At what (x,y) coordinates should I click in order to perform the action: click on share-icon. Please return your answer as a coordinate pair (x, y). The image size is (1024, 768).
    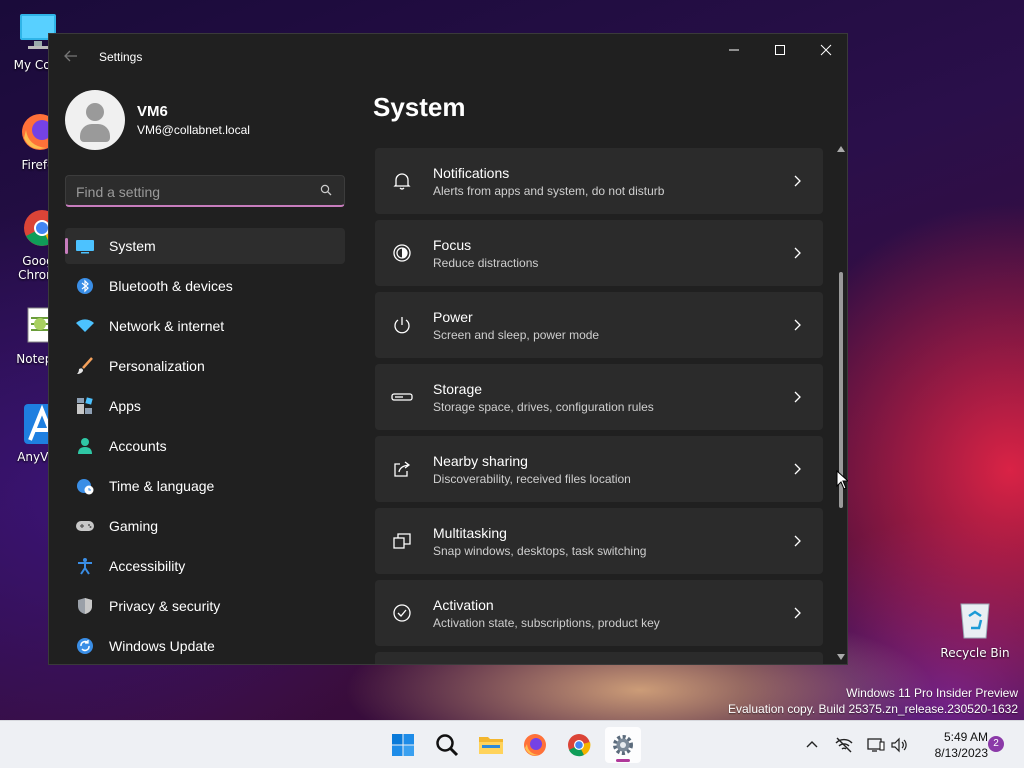
    Looking at the image, I should click on (402, 469).